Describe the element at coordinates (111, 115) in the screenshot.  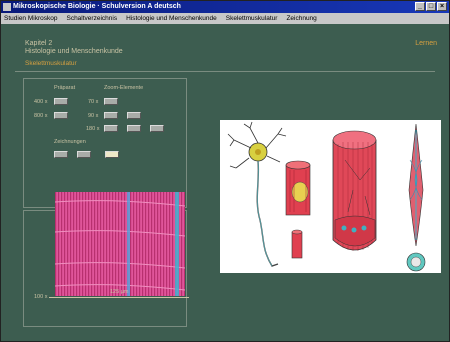
I see `zoom-90-button` at that location.